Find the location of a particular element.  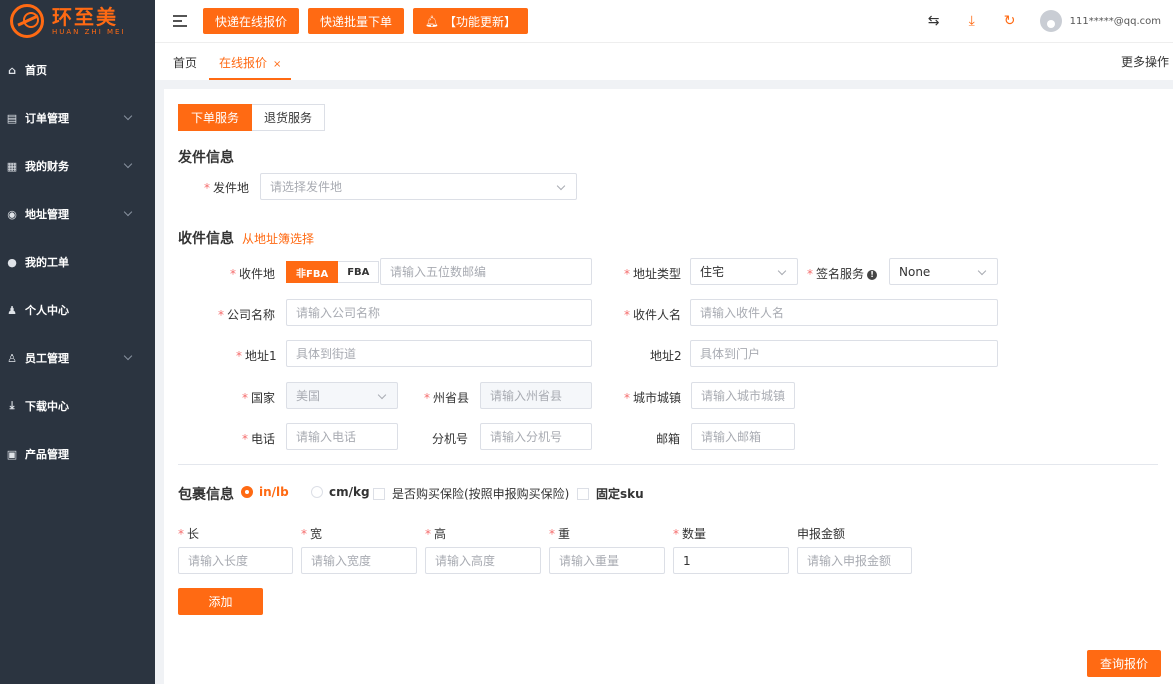

zip-input: 请输入五位数邮编 is located at coordinates (486, 271).